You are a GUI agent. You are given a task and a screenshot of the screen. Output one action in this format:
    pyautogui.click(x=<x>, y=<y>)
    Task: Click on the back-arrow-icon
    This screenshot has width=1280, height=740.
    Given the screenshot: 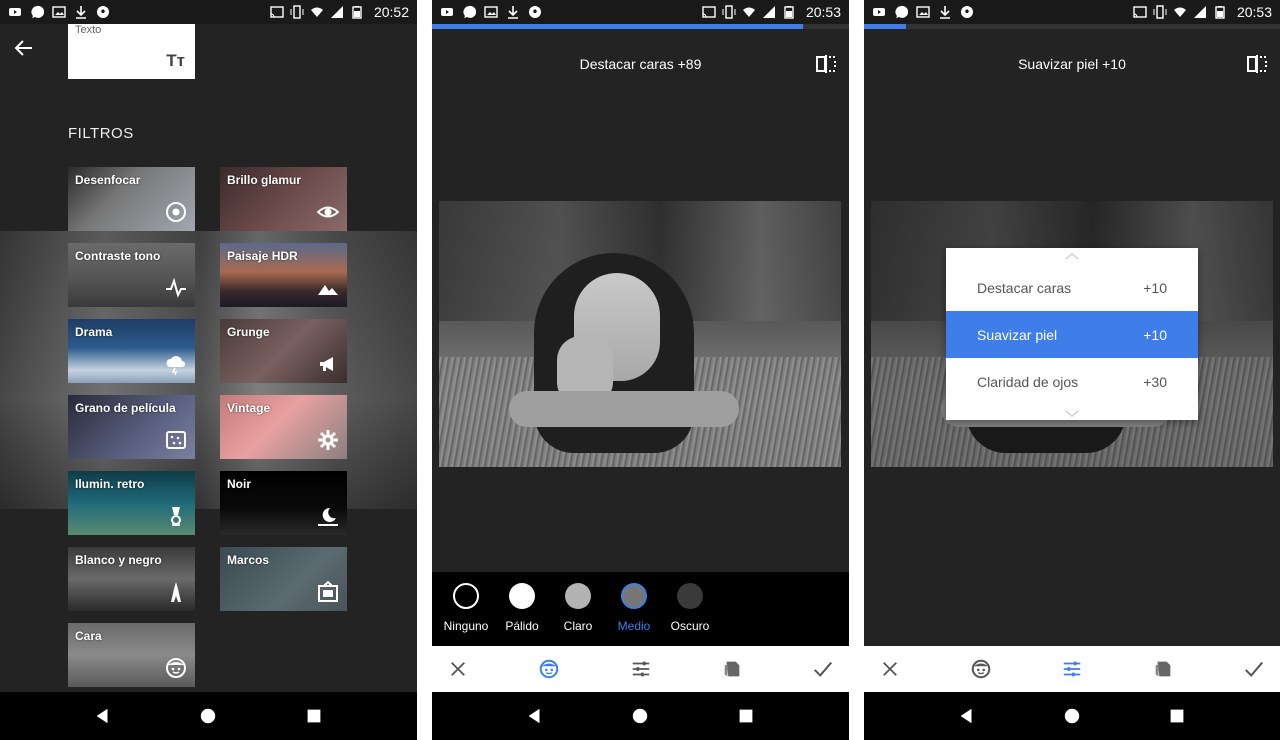 What is the action you would take?
    pyautogui.click(x=24, y=48)
    